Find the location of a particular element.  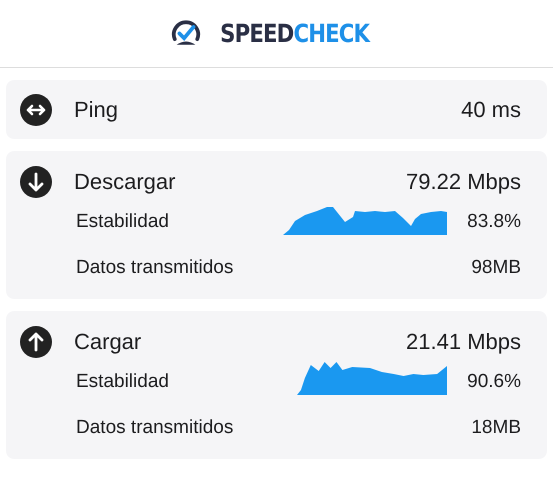

speed-label: Descargar is located at coordinates (125, 182).